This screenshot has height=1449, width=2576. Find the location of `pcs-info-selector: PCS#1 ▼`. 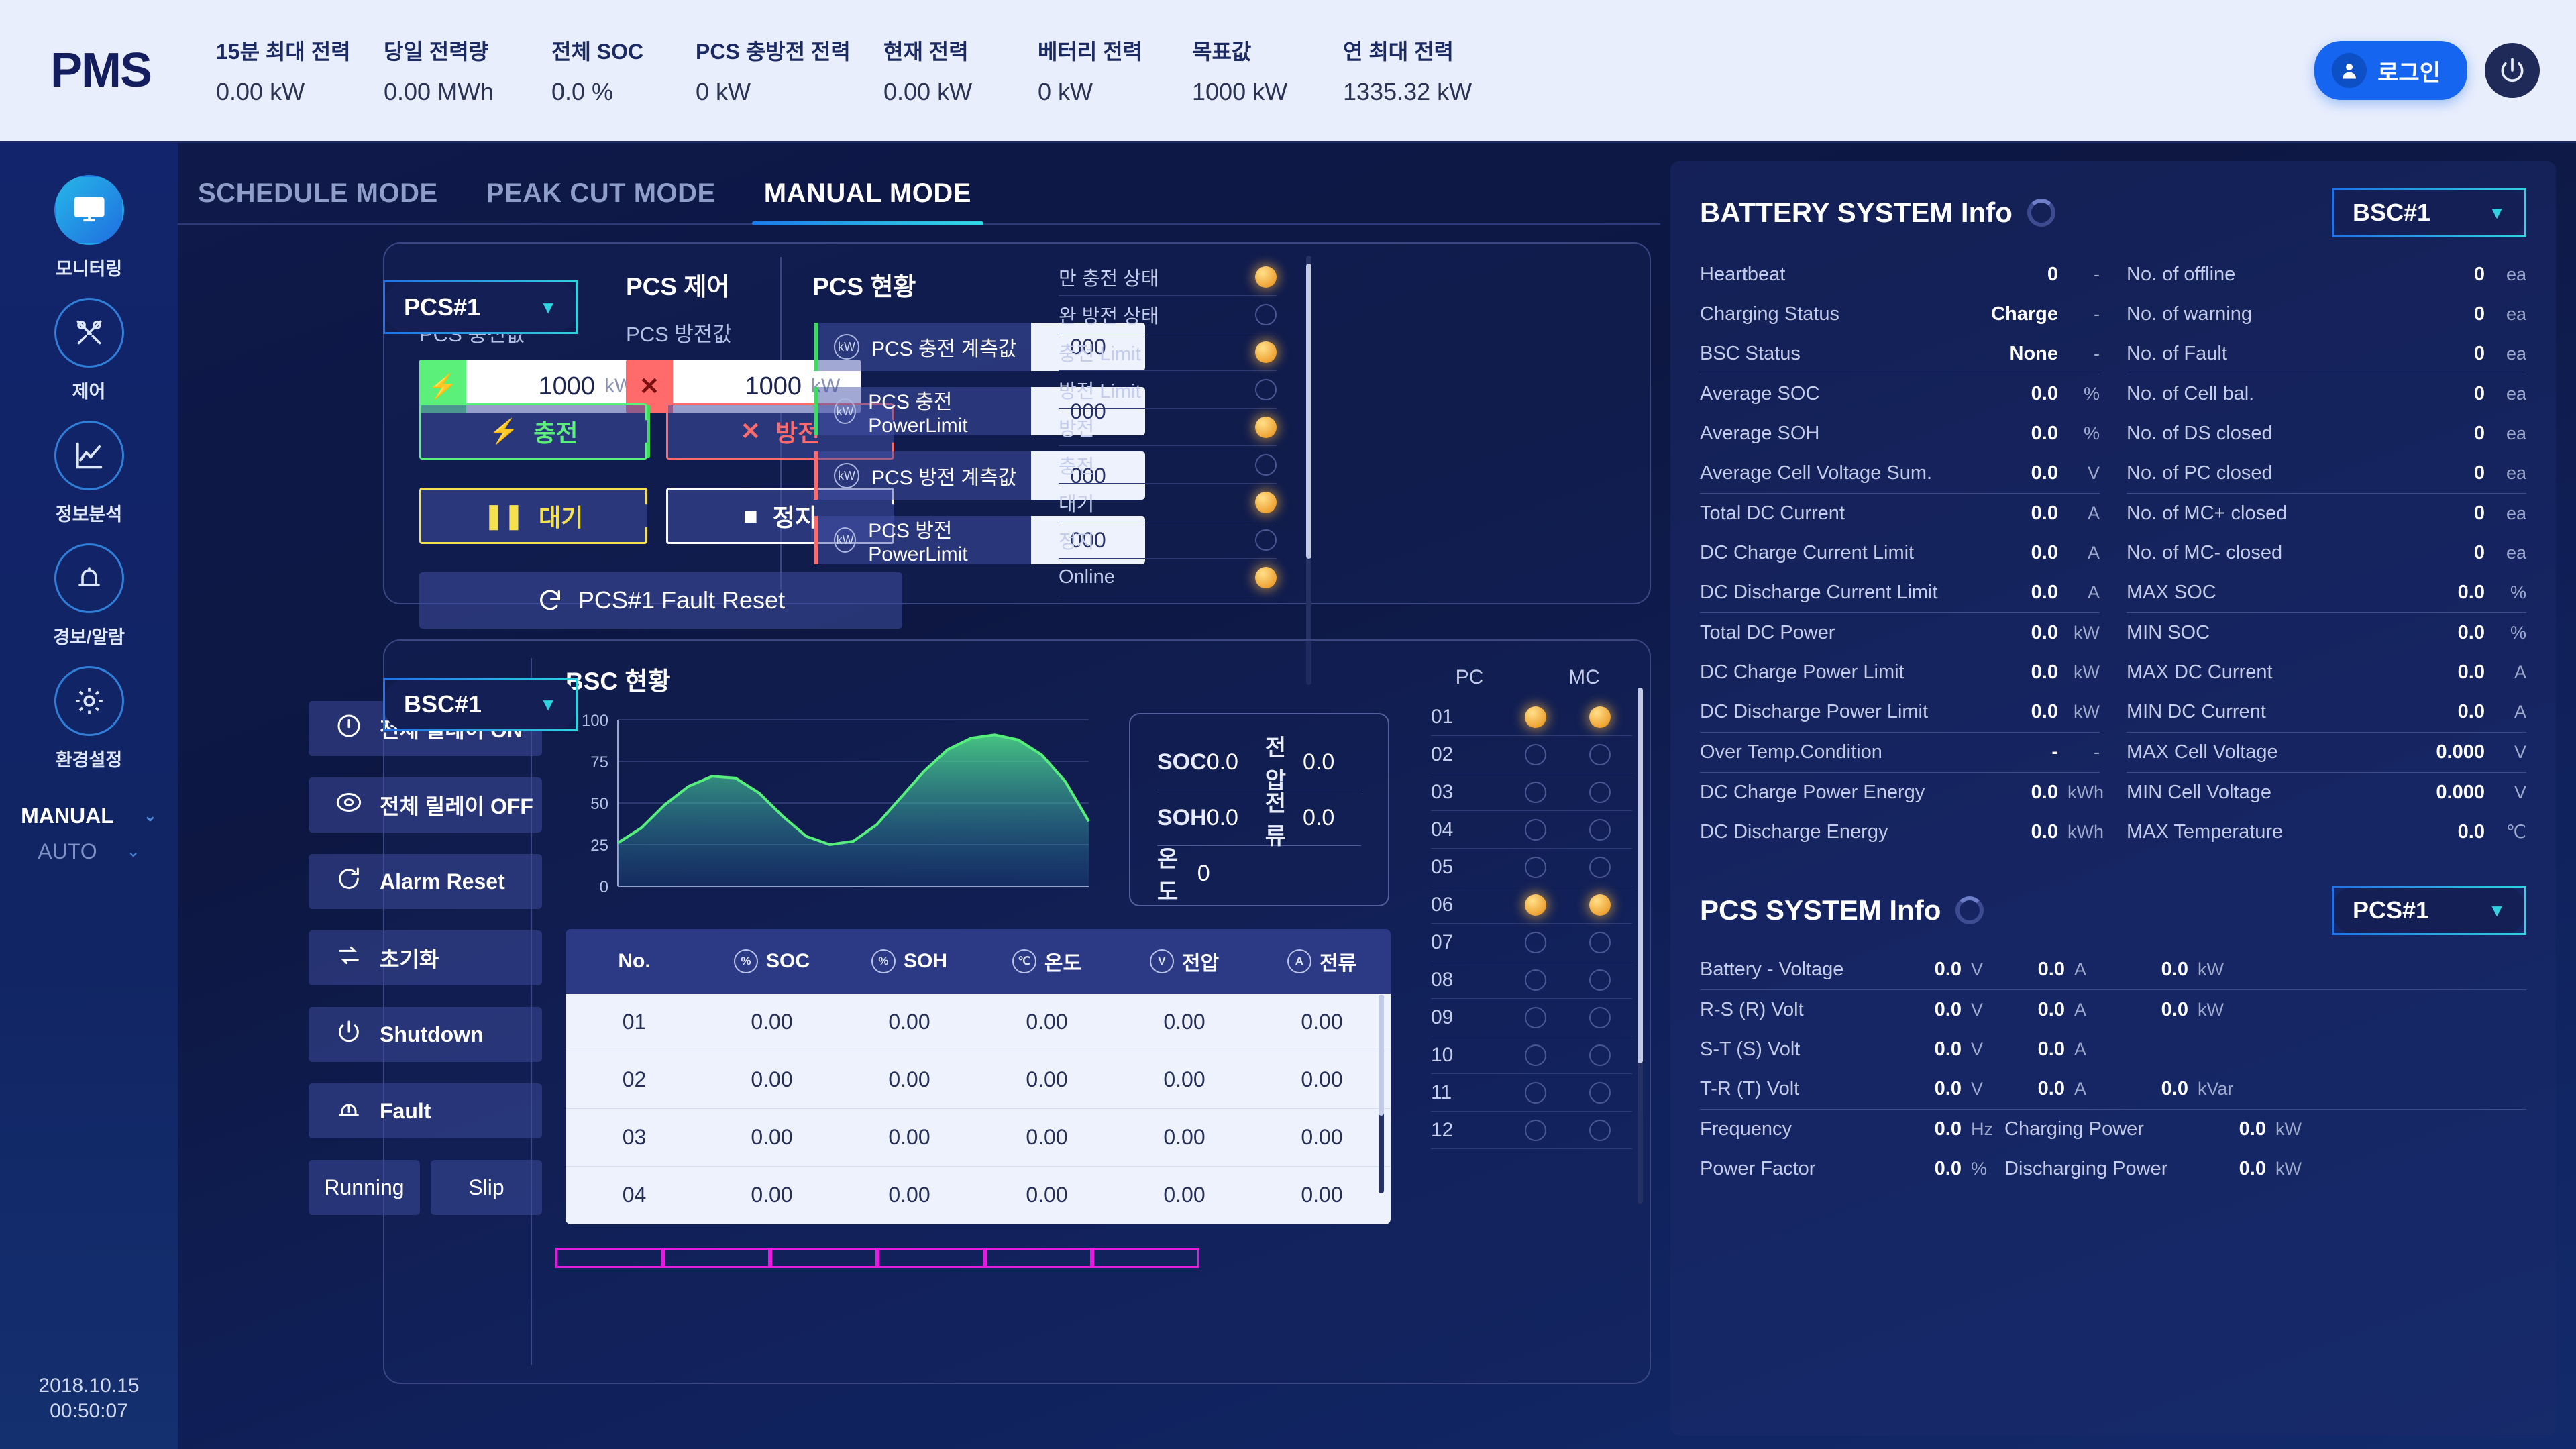

pcs-info-selector: PCS#1 ▼ is located at coordinates (2429, 910).